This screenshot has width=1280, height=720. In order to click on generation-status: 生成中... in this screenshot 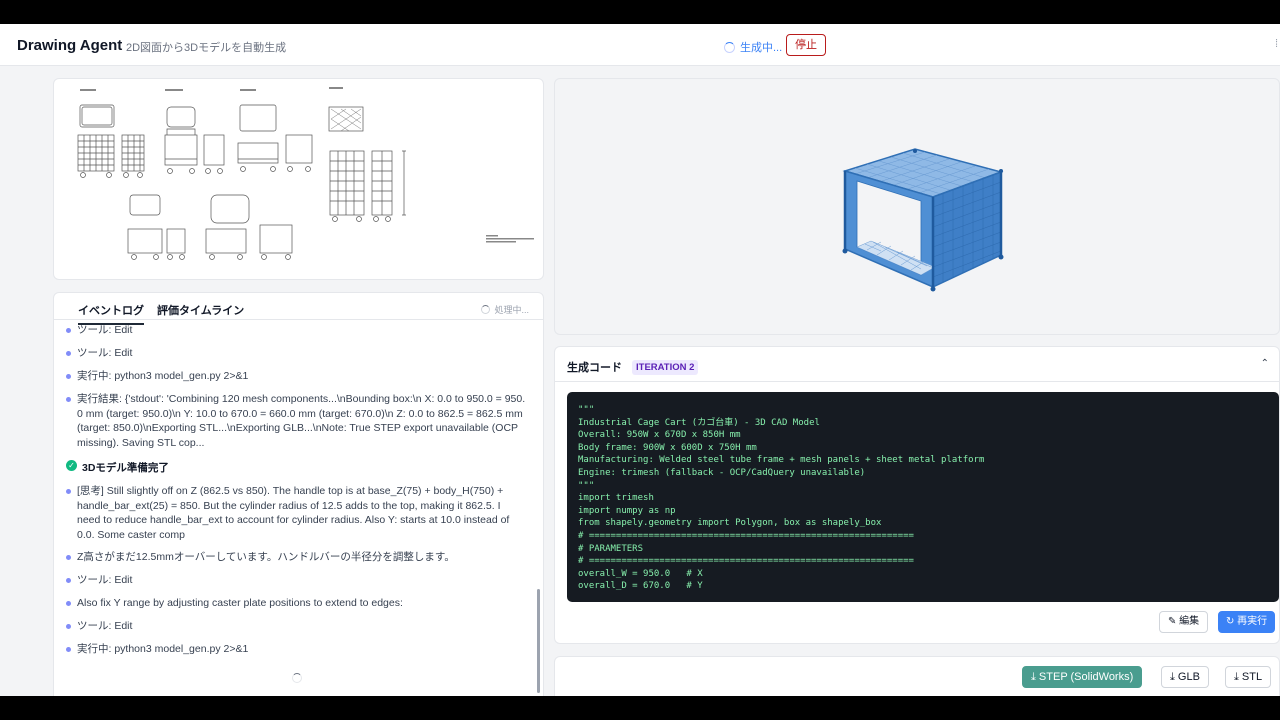, I will do `click(753, 47)`.